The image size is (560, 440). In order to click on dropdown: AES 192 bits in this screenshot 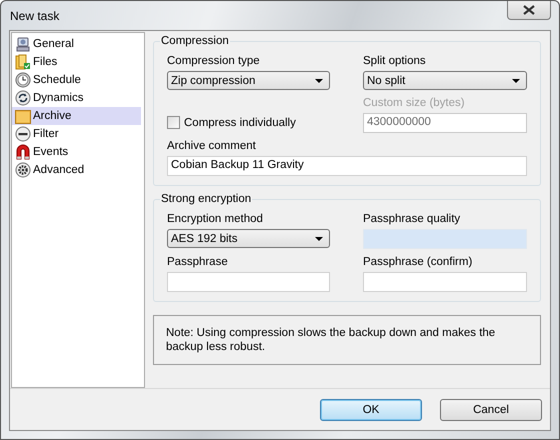, I will do `click(248, 238)`.